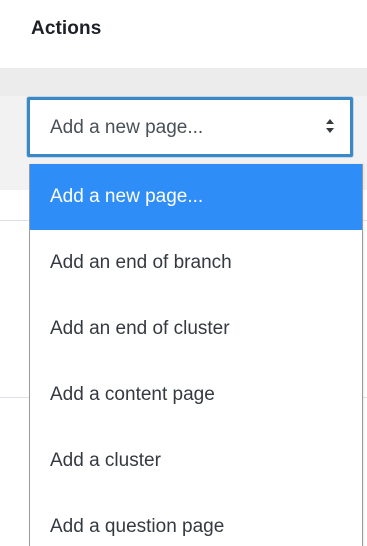  Describe the element at coordinates (183, 82) in the screenshot. I see `table-header-strip` at that location.